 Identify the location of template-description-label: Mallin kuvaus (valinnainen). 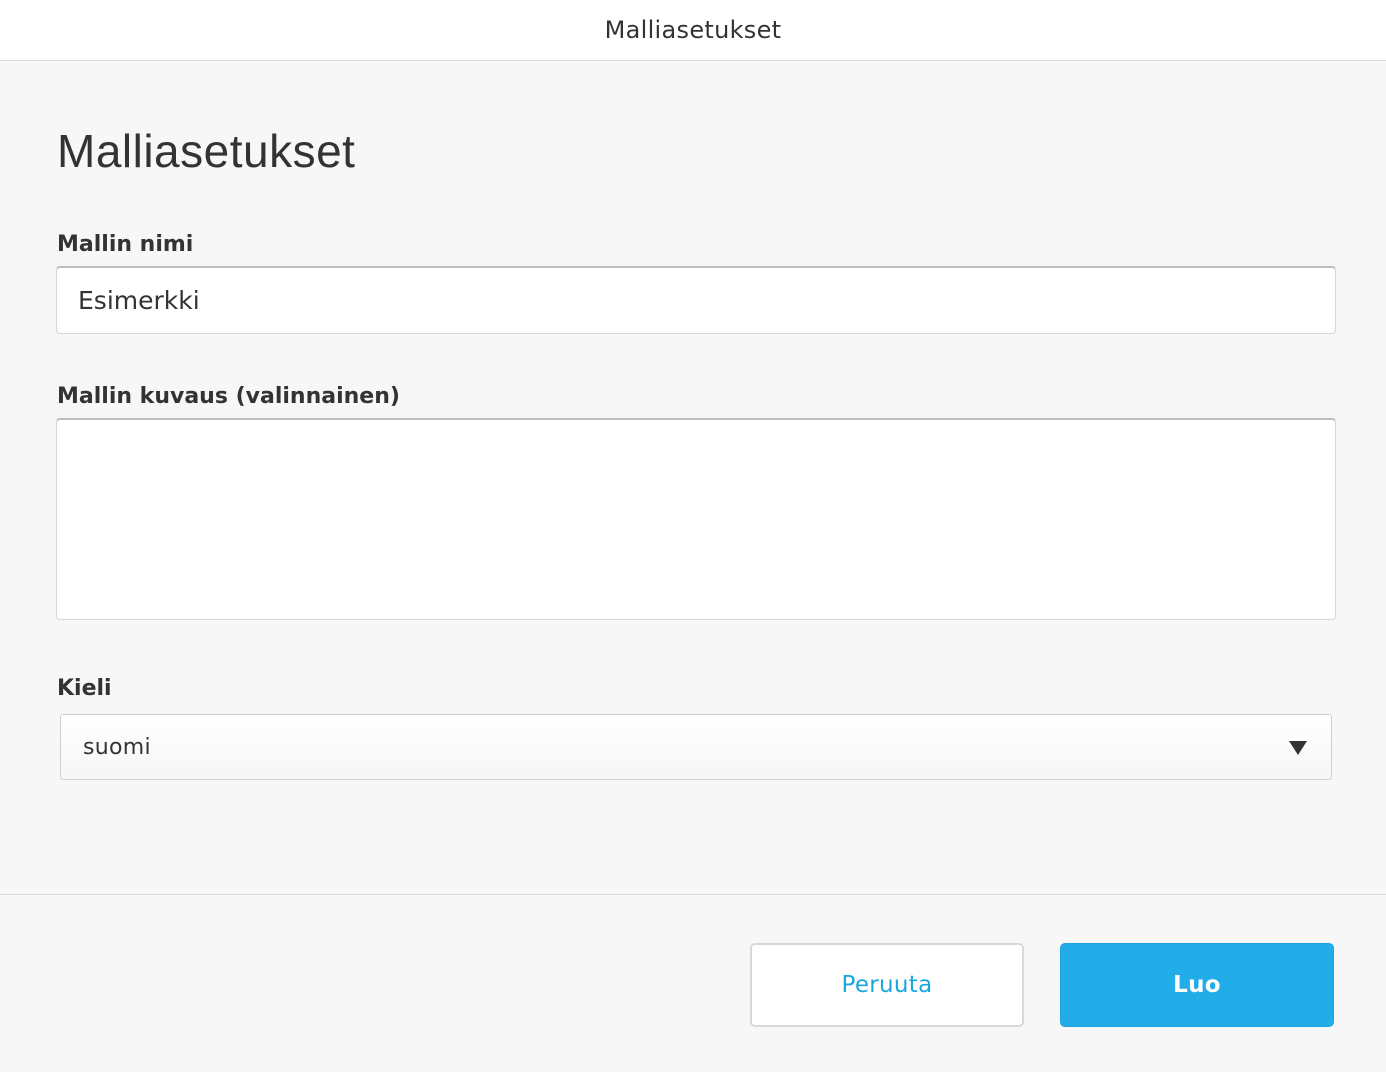
(228, 396).